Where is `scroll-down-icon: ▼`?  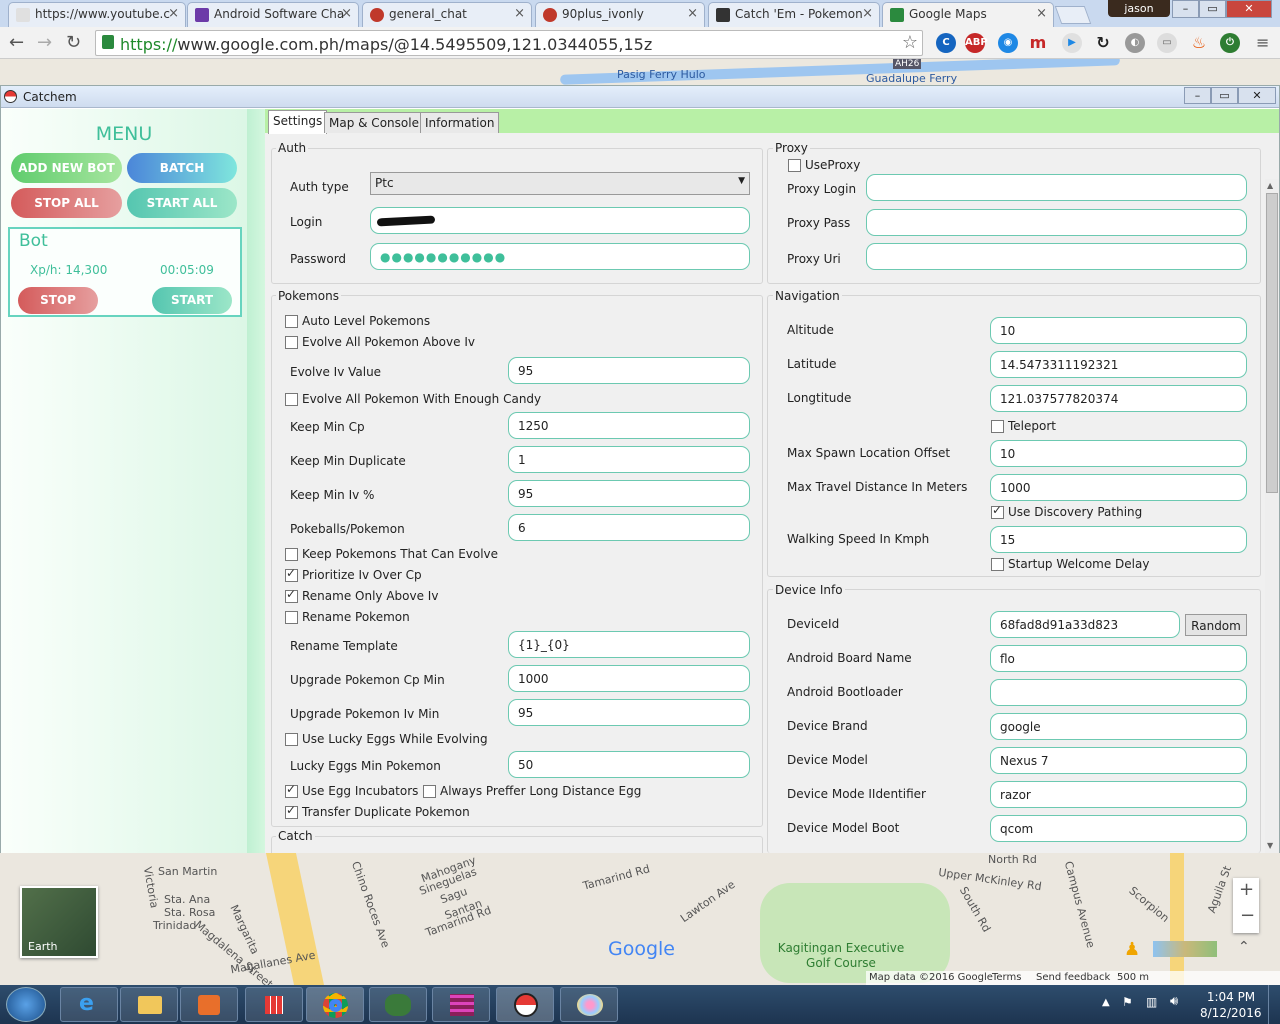 scroll-down-icon: ▼ is located at coordinates (1270, 845).